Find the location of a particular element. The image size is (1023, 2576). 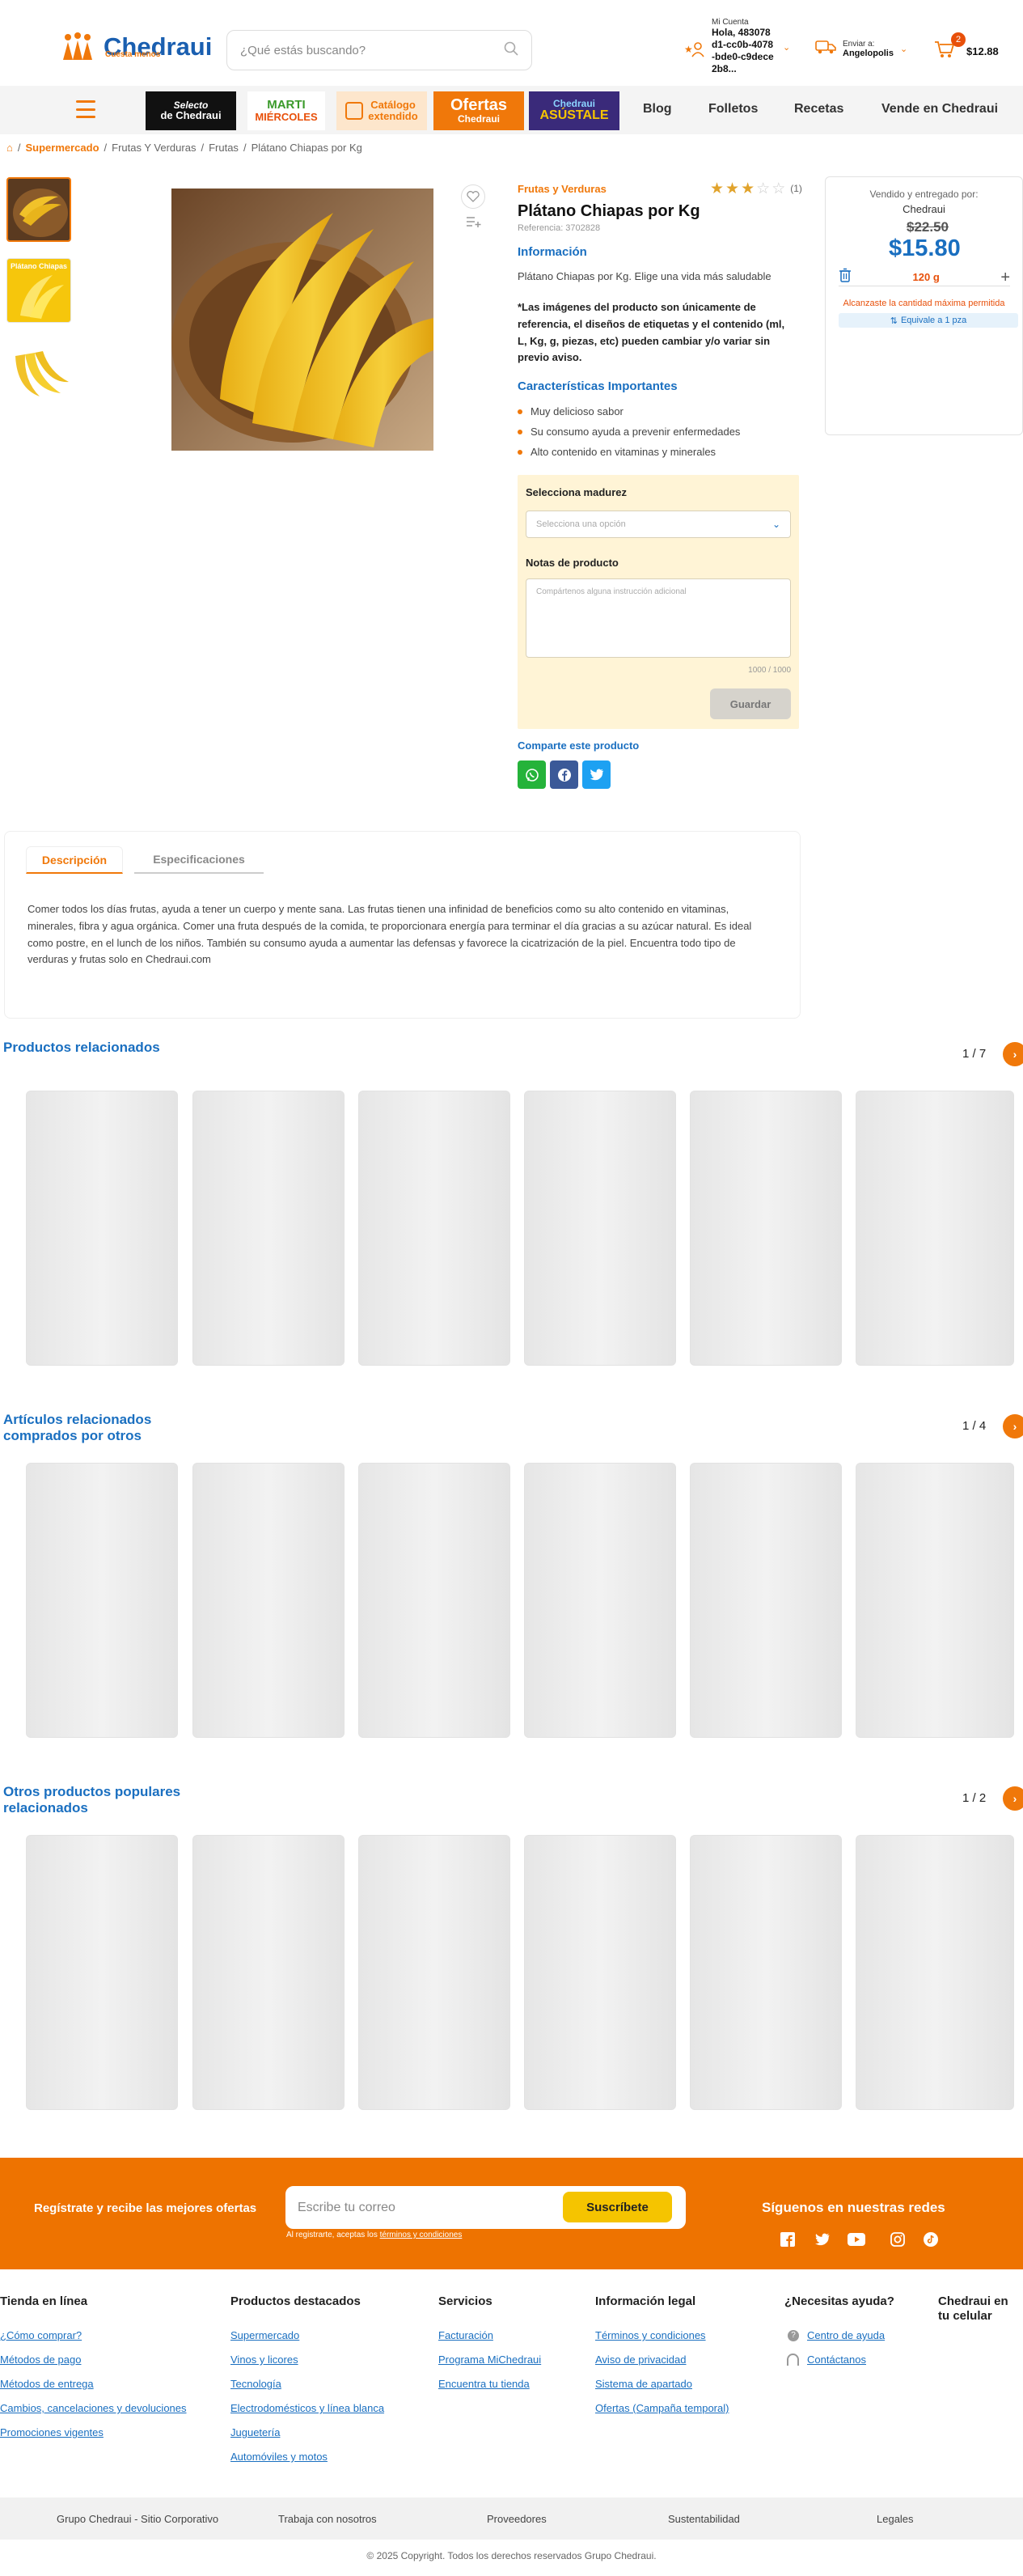

footer-link: Cambios, cancelaciones y devoluciones is located at coordinates (93, 2408).